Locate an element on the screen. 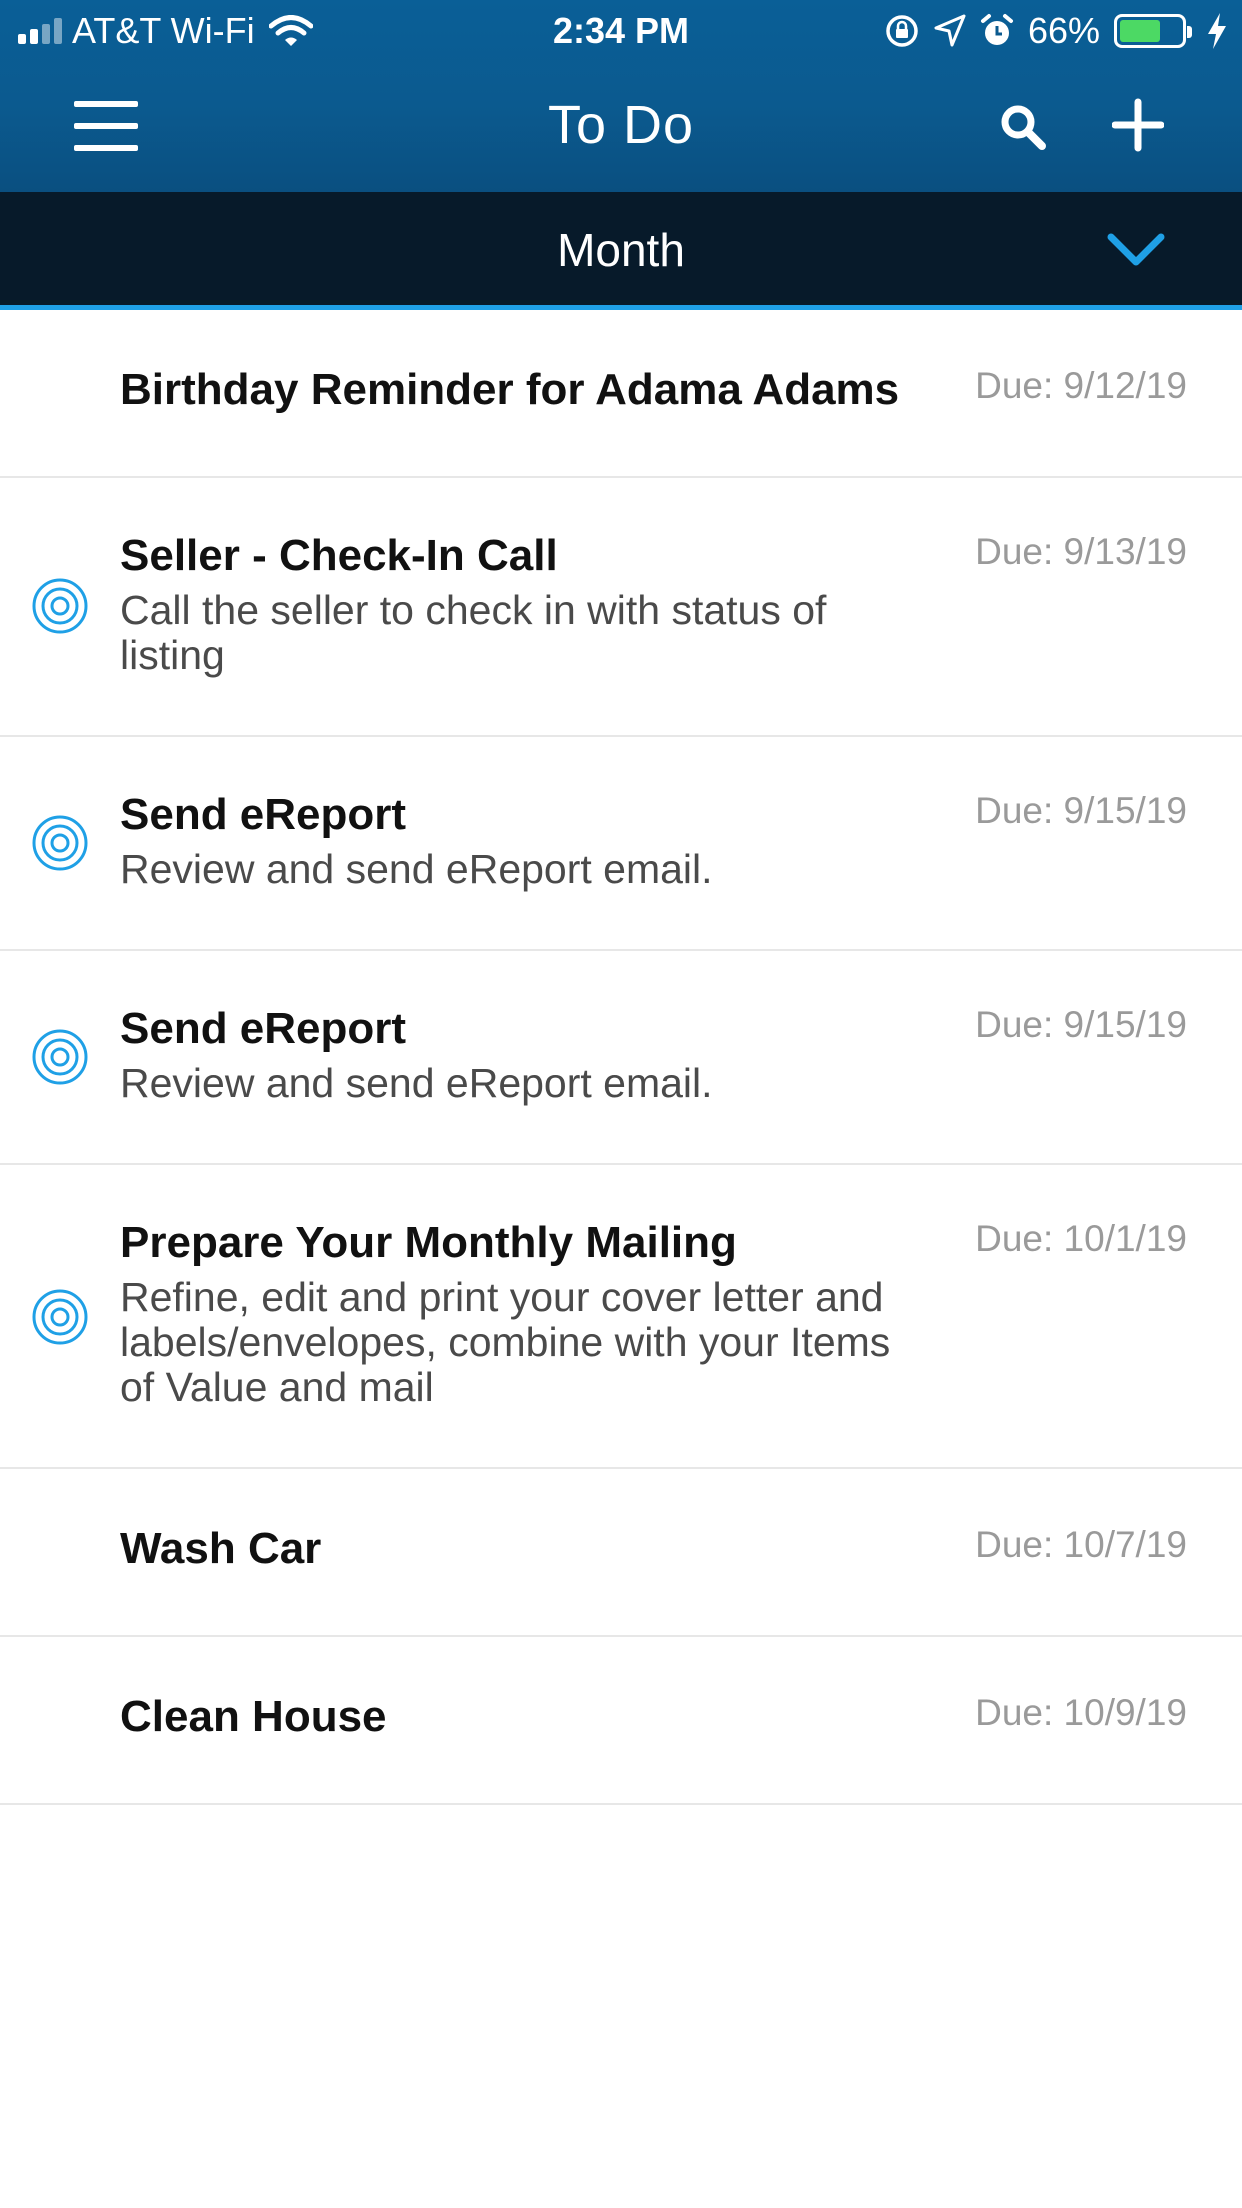  navigation-bar: To Do is located at coordinates (621, 127).